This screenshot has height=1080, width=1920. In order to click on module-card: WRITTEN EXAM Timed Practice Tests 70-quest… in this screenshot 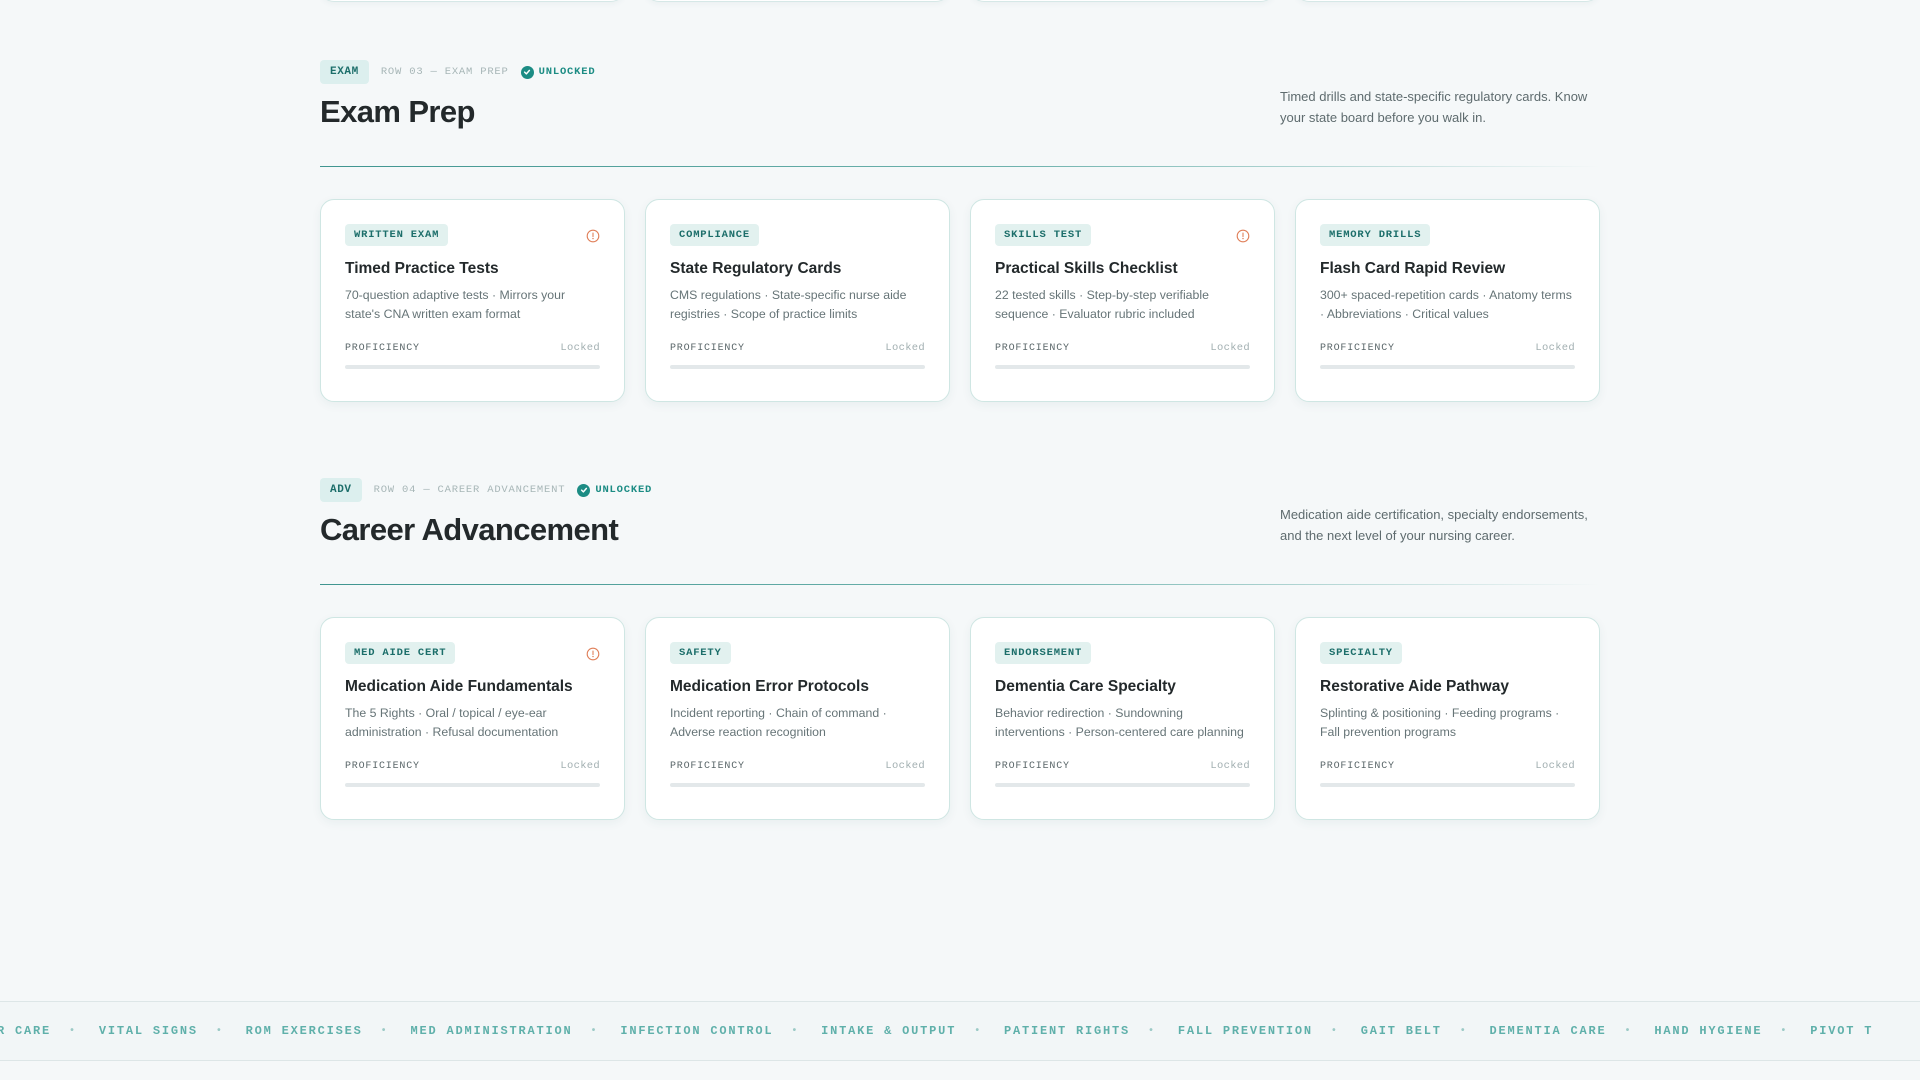, I will do `click(472, 300)`.